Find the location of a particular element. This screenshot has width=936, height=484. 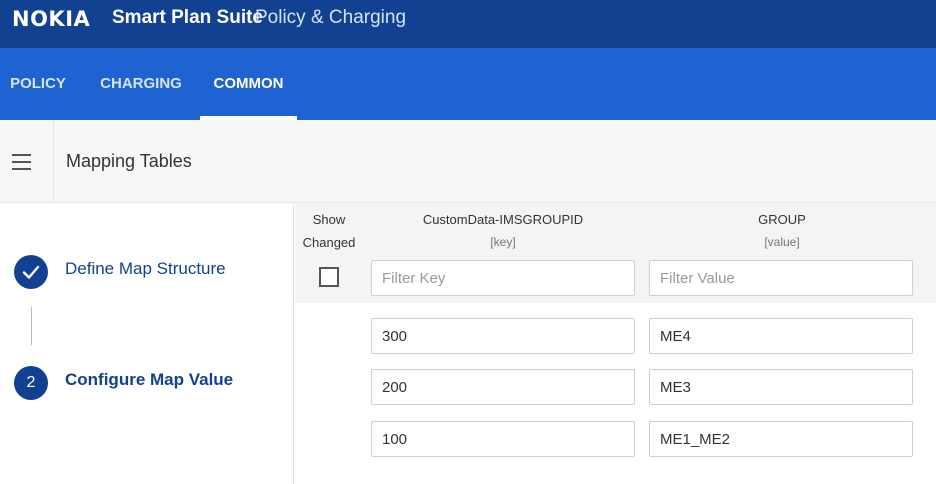

tab-charging: CHARGING is located at coordinates (141, 84).